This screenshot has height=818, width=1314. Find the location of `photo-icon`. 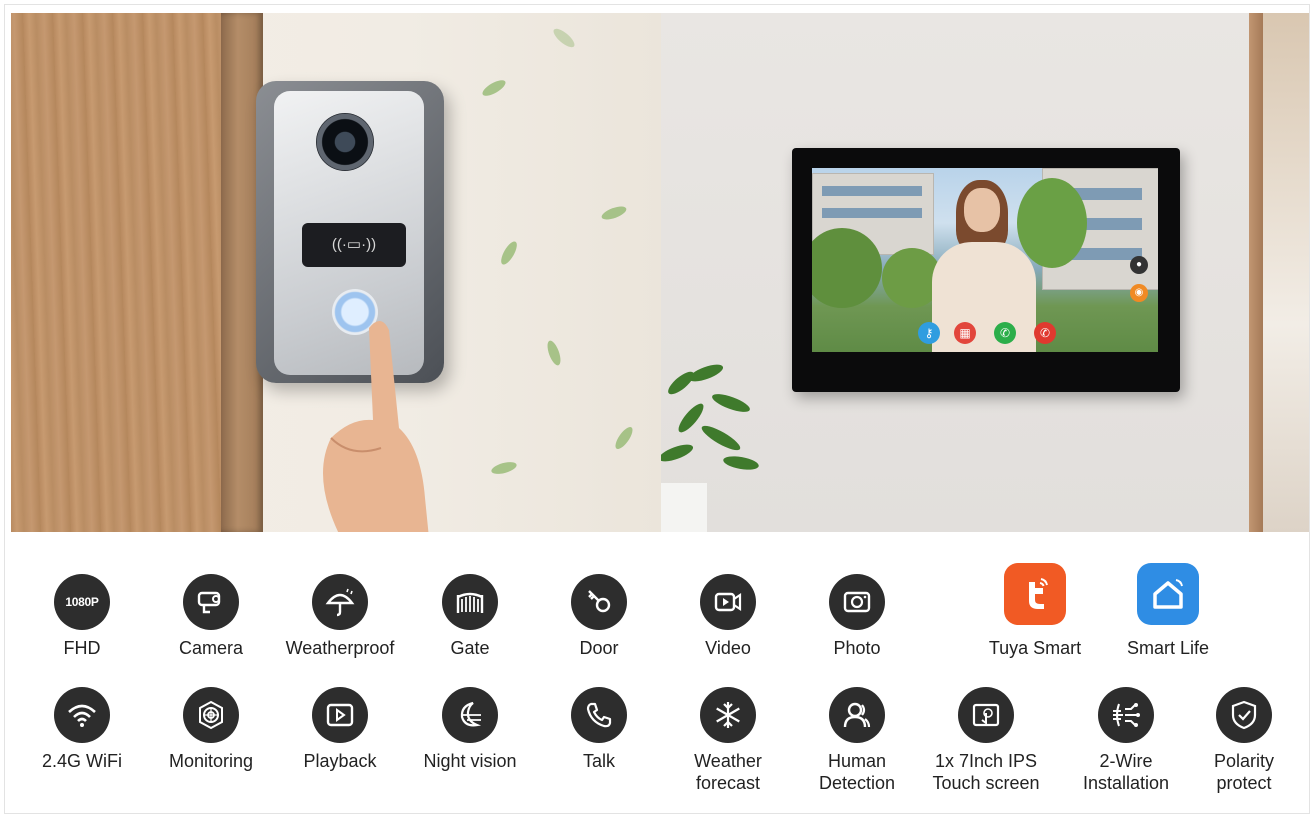

photo-icon is located at coordinates (857, 602).